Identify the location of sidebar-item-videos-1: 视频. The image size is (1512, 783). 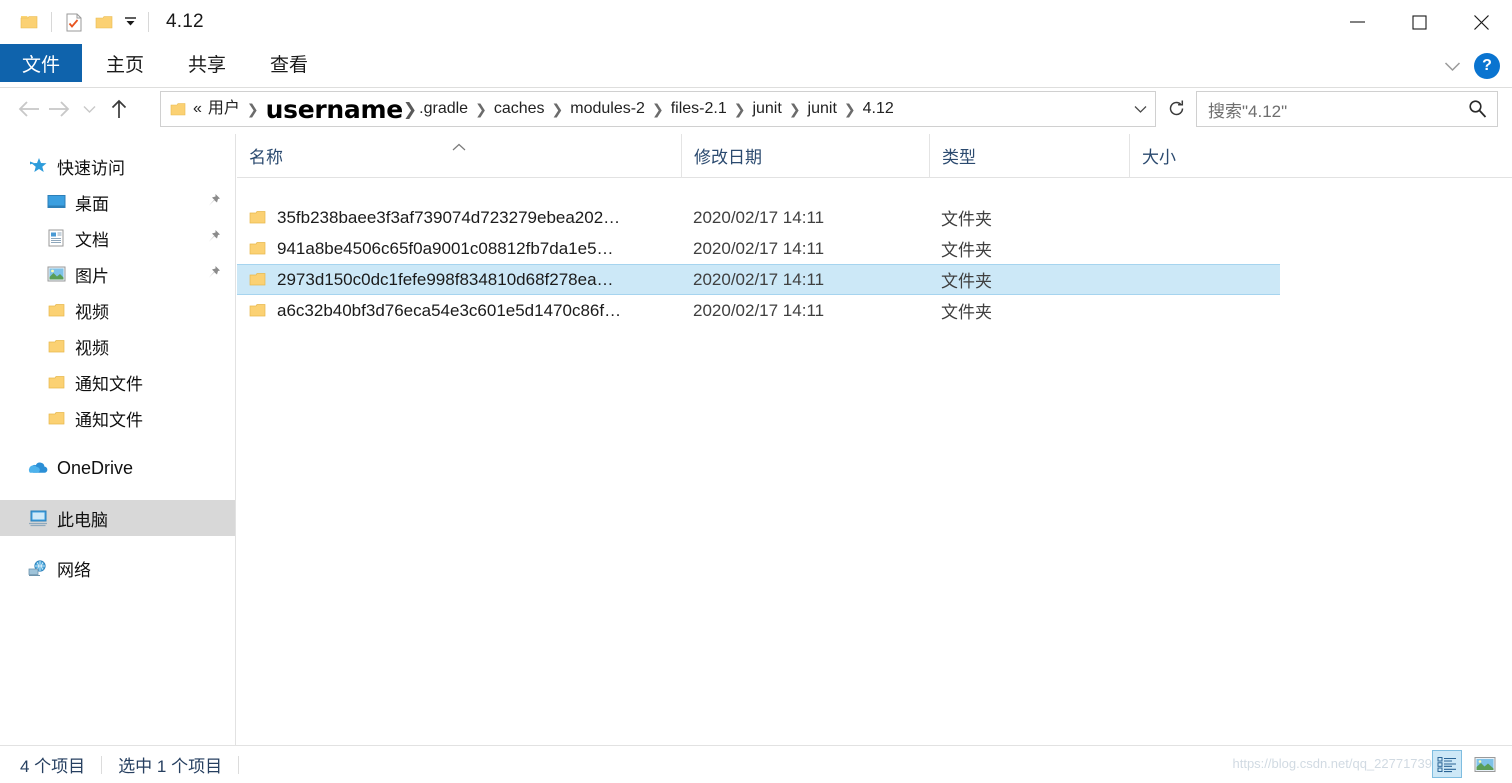
(117, 310).